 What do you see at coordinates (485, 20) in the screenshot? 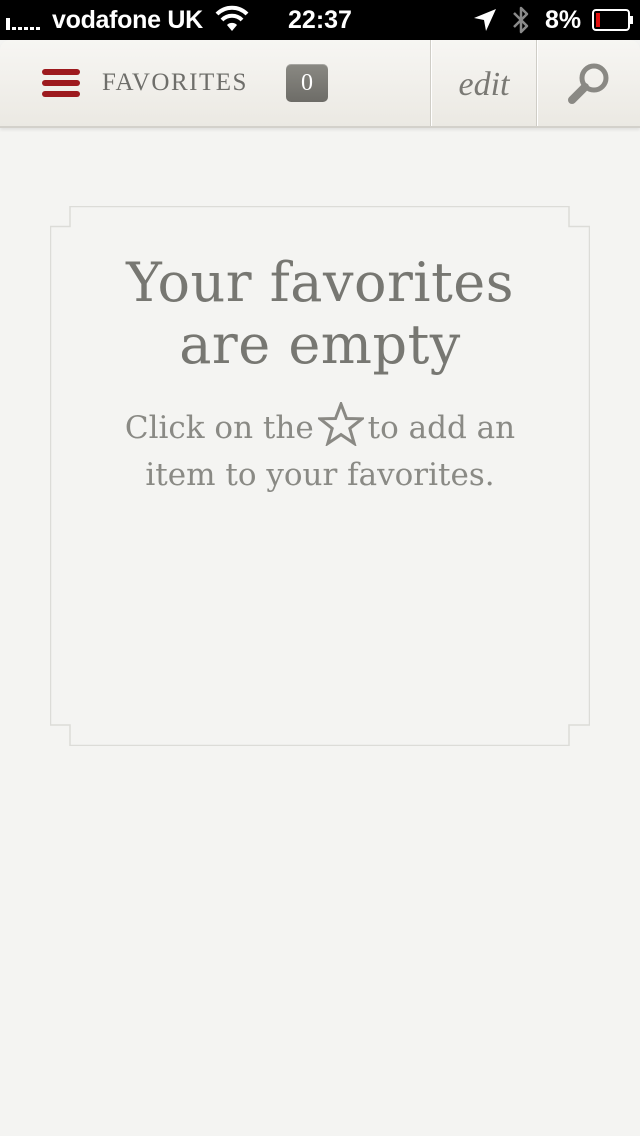
I see `location-arrow-icon` at bounding box center [485, 20].